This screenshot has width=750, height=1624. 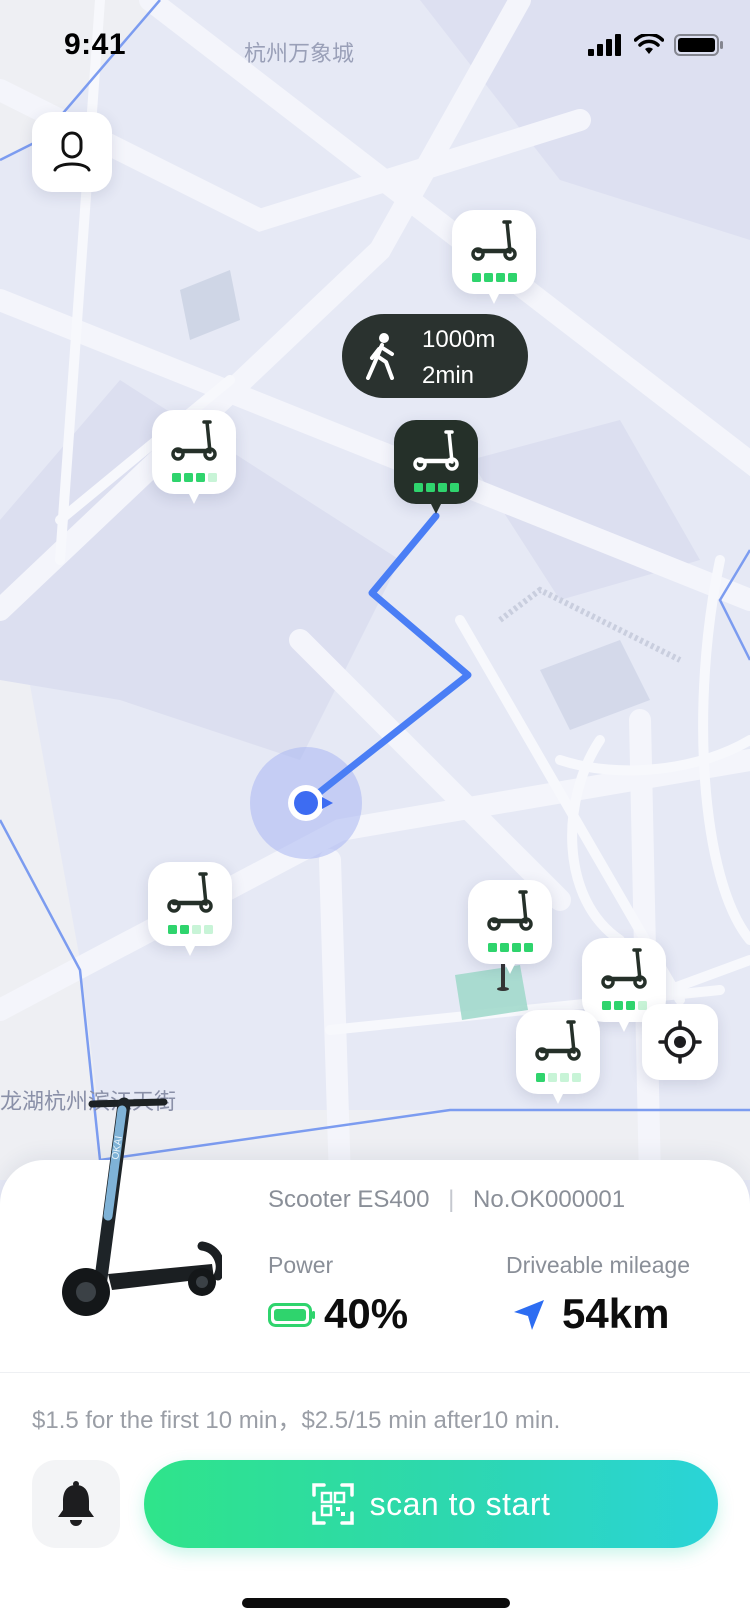 What do you see at coordinates (698, 45) in the screenshot?
I see `battery-status-icon` at bounding box center [698, 45].